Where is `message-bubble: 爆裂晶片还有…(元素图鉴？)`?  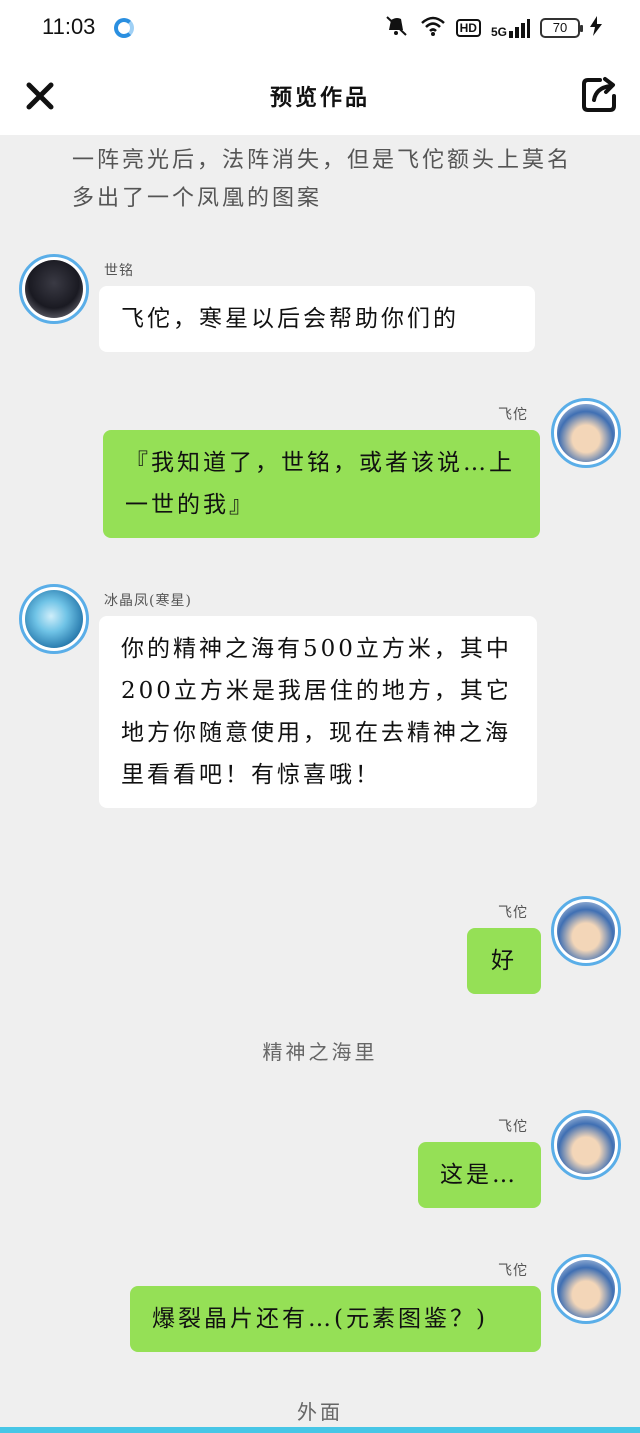
message-bubble: 爆裂晶片还有…(元素图鉴？) is located at coordinates (335, 1319).